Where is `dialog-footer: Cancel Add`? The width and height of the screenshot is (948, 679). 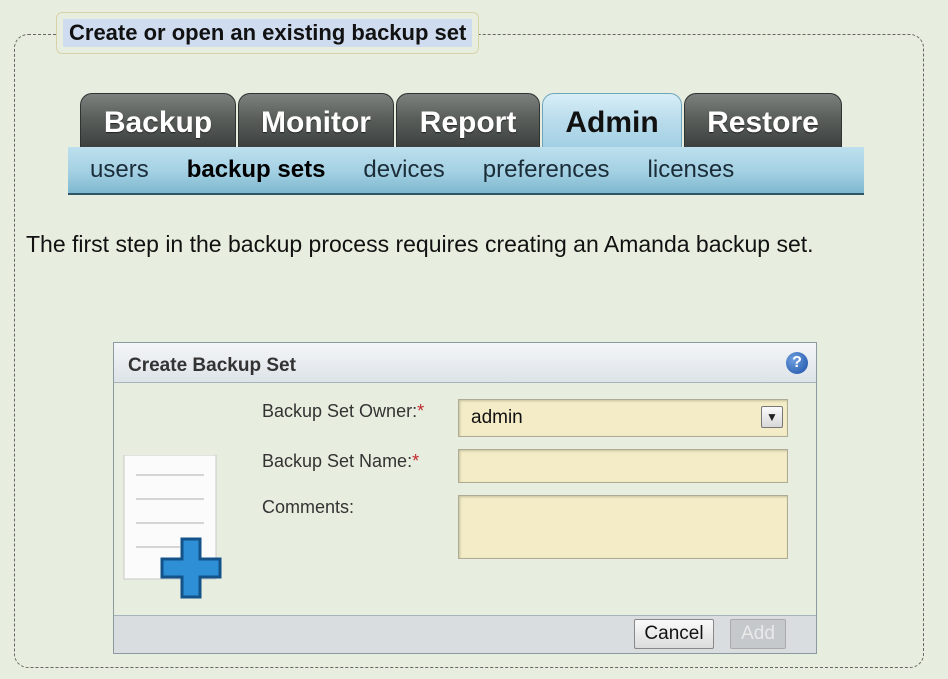 dialog-footer: Cancel Add is located at coordinates (465, 634).